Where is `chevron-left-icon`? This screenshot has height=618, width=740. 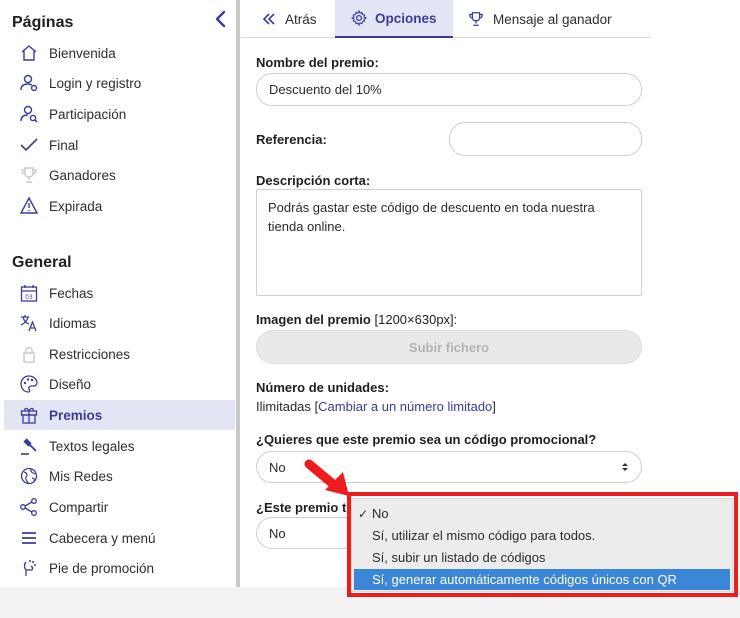
chevron-left-icon is located at coordinates (220, 19).